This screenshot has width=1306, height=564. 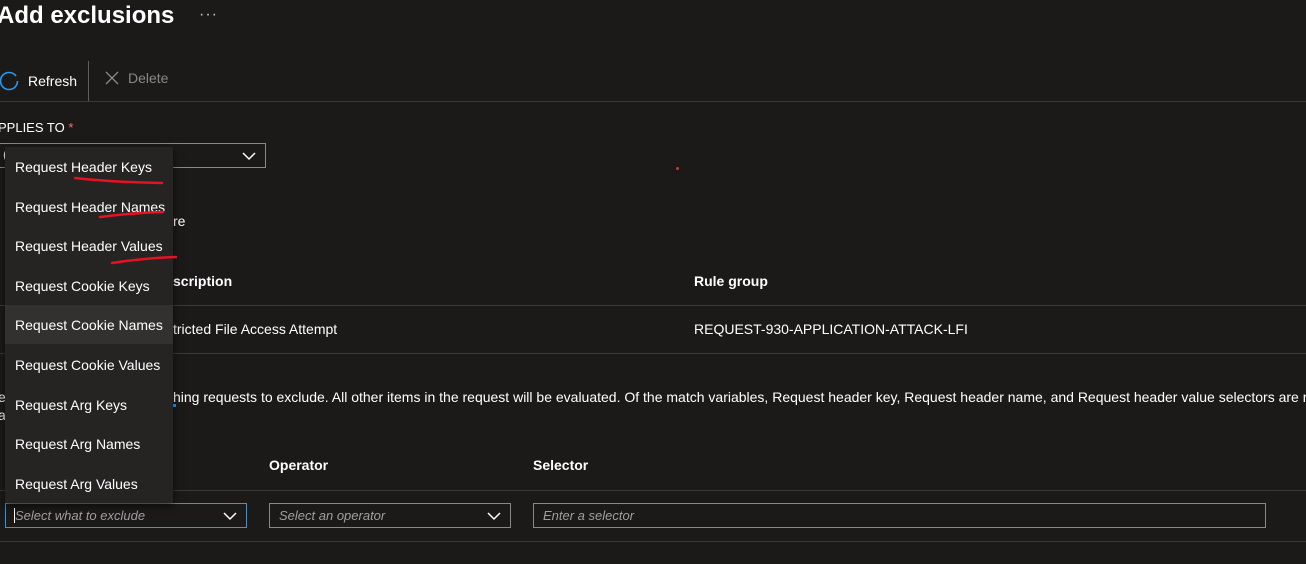 I want to click on col-header-rule-group: Rule group, so click(x=731, y=281).